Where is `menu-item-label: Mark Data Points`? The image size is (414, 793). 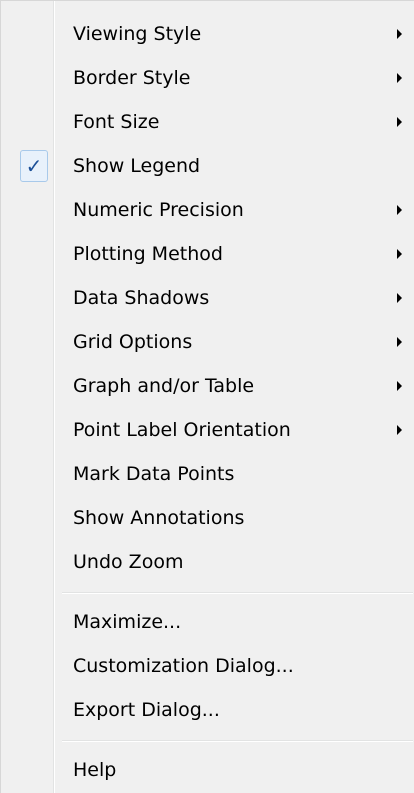 menu-item-label: Mark Data Points is located at coordinates (154, 474).